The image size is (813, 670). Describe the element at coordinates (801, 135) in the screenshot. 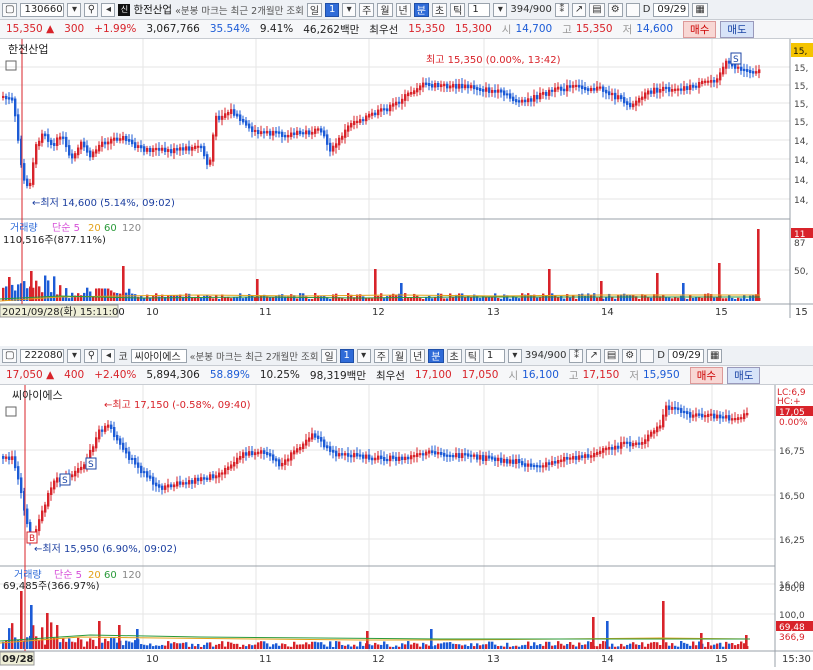

I see `price-axis-labels: 15, 15, 15, 15, 14, 14, 14, 14,` at that location.